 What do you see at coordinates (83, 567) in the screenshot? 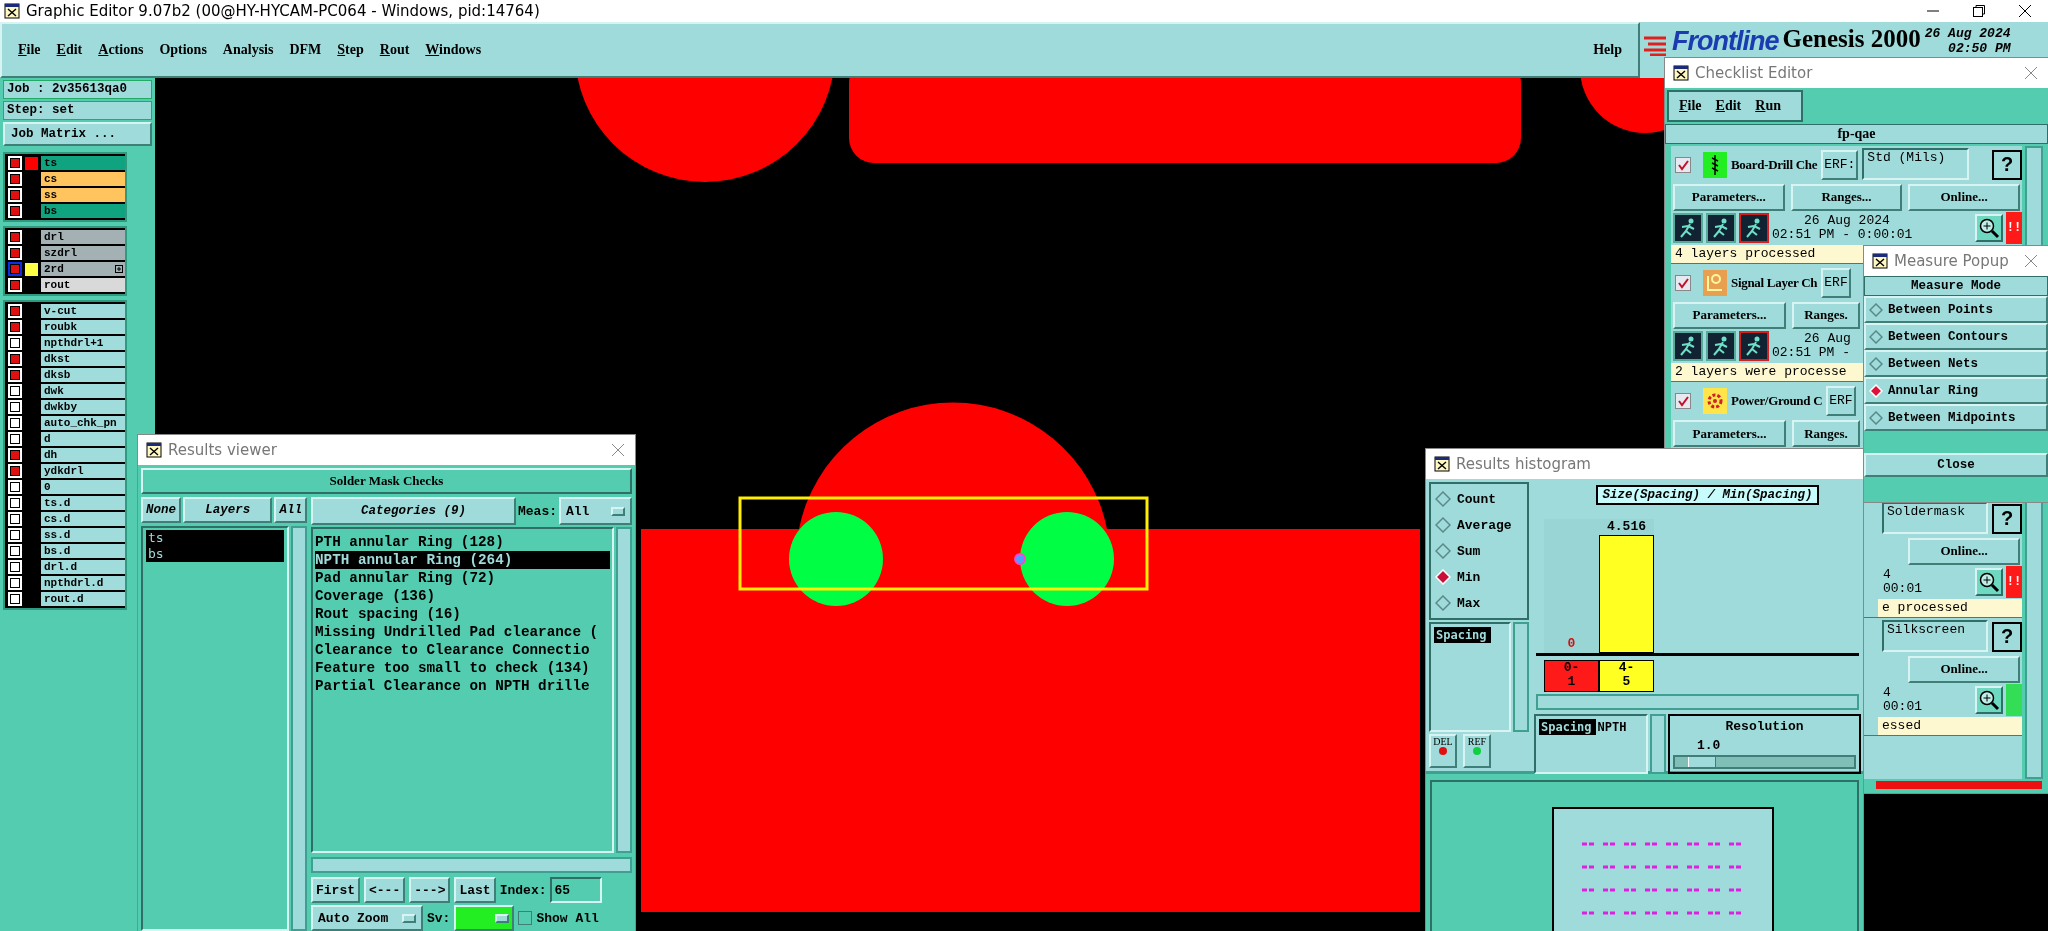
I see `layer-name: drl.d` at bounding box center [83, 567].